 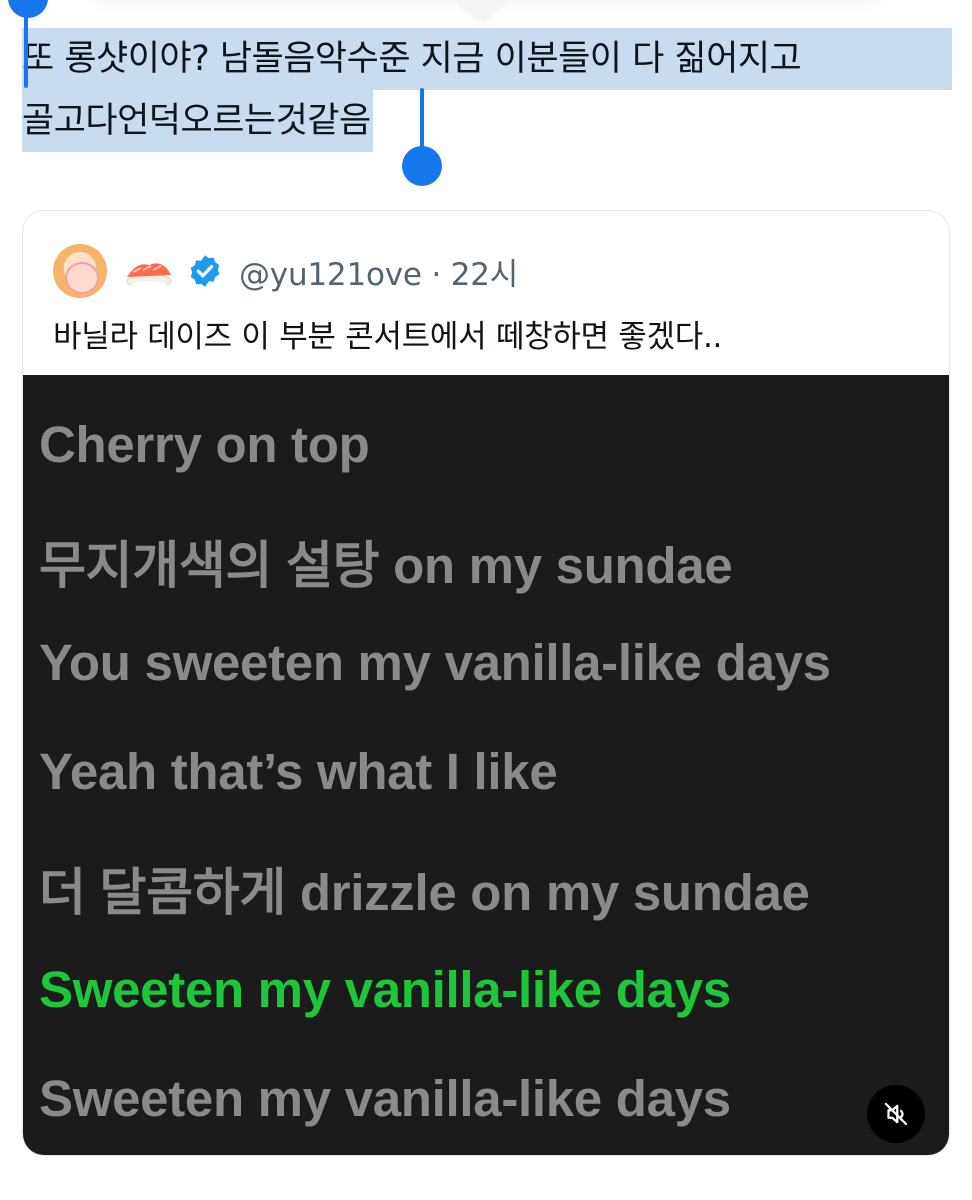 I want to click on selection-end-caret, so click(x=422, y=119).